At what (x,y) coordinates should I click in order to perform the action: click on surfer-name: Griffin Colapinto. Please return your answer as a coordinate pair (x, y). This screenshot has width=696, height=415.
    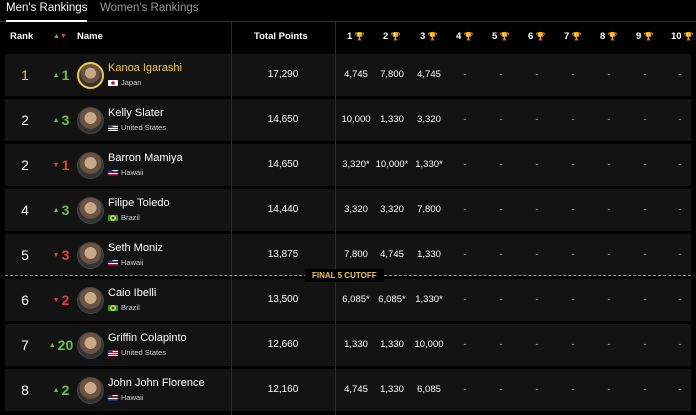
    Looking at the image, I should click on (147, 338).